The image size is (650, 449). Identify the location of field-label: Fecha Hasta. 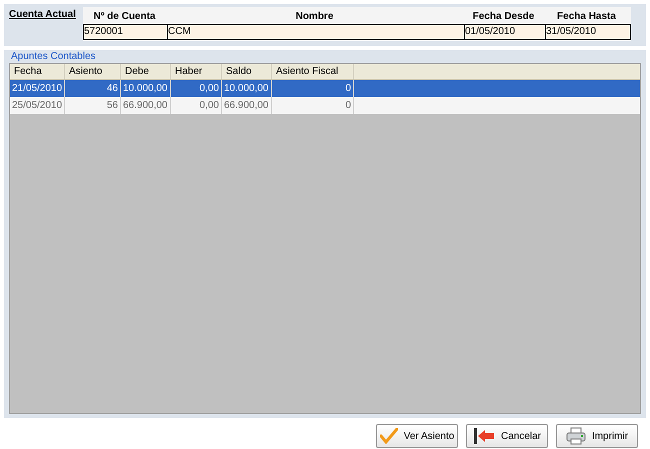
(586, 17).